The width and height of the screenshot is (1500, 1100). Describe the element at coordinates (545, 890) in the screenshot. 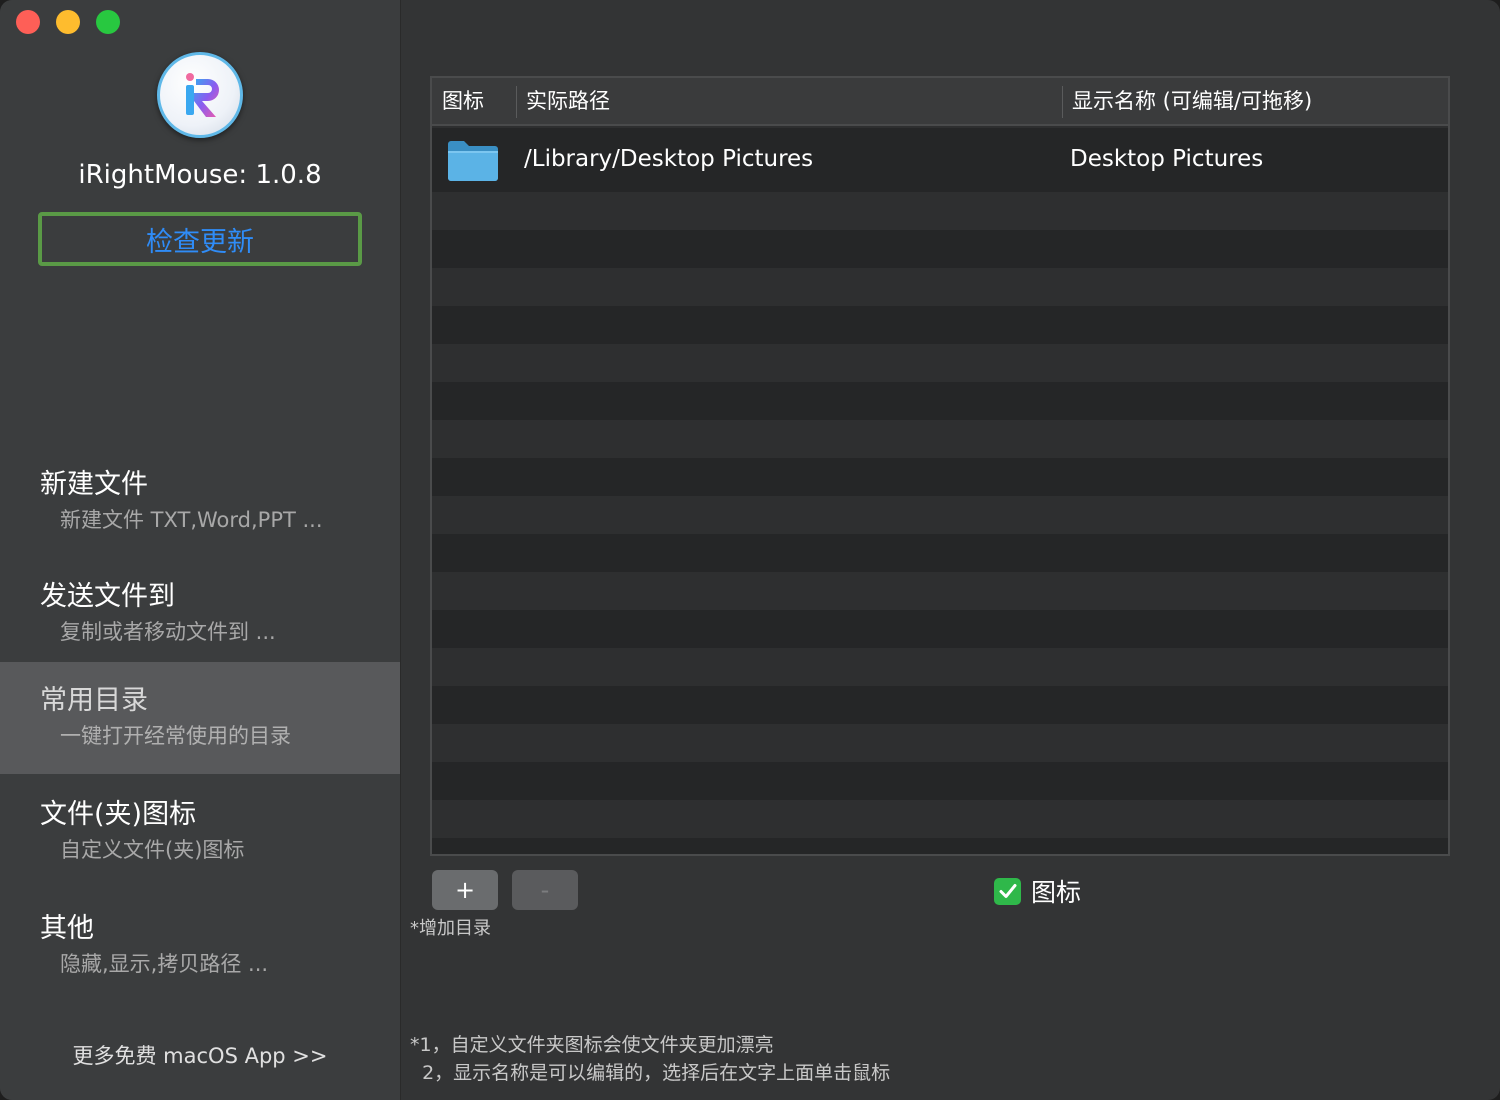

I see `remove-directory-button: -` at that location.